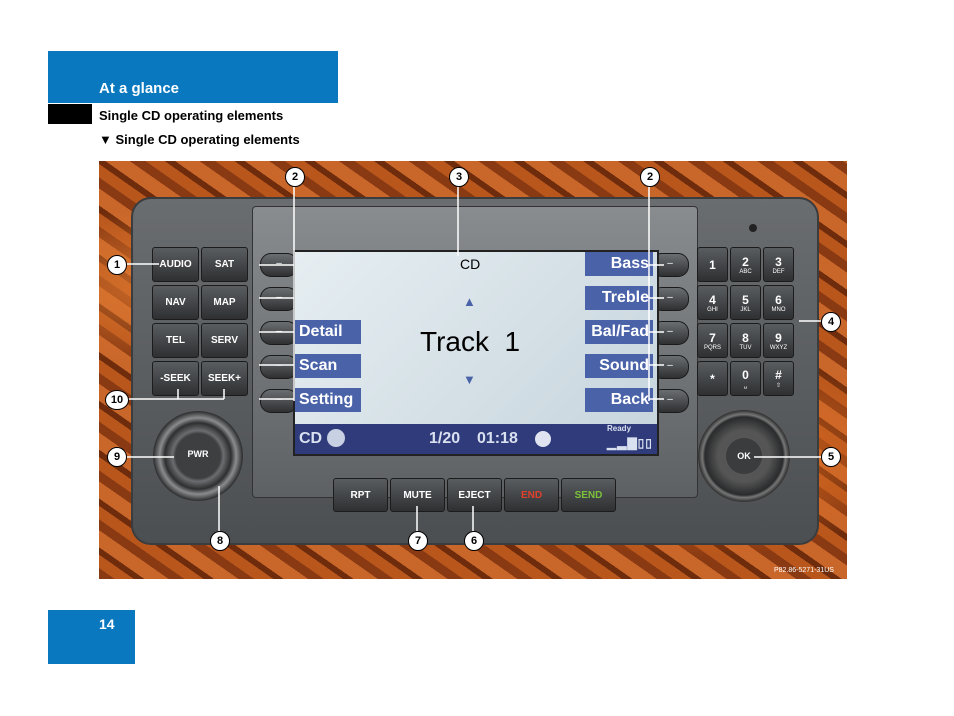 The image size is (954, 716). Describe the element at coordinates (459, 177) in the screenshot. I see `callout-3: 3` at that location.